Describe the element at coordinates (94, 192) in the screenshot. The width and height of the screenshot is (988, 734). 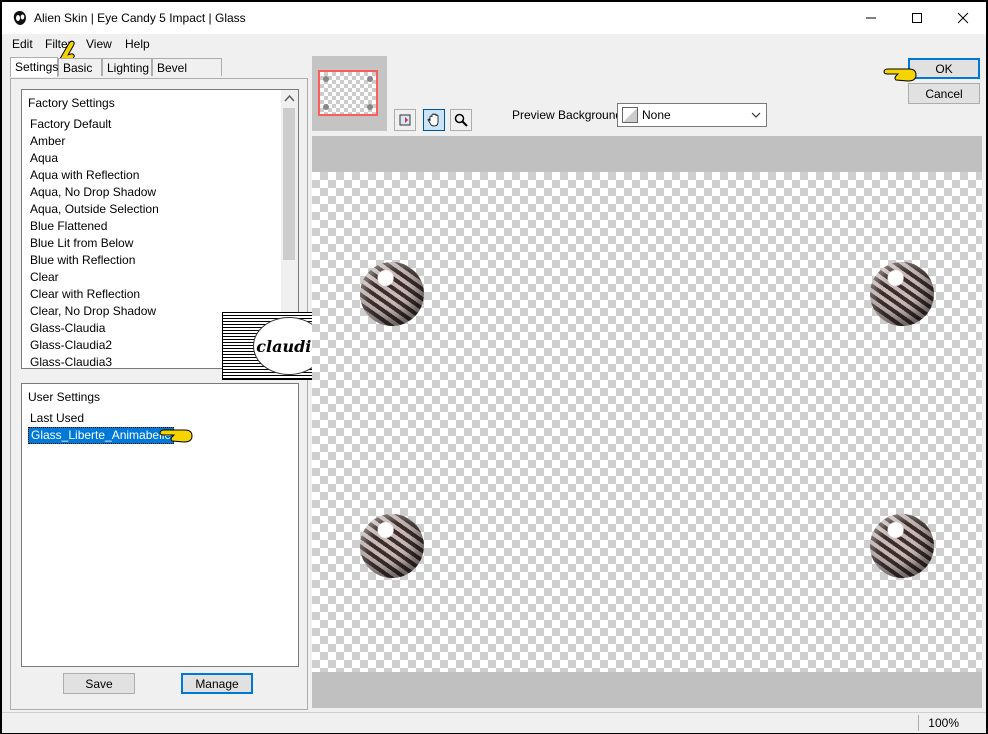
I see `list-item: Aqua, No Drop Shadow` at that location.